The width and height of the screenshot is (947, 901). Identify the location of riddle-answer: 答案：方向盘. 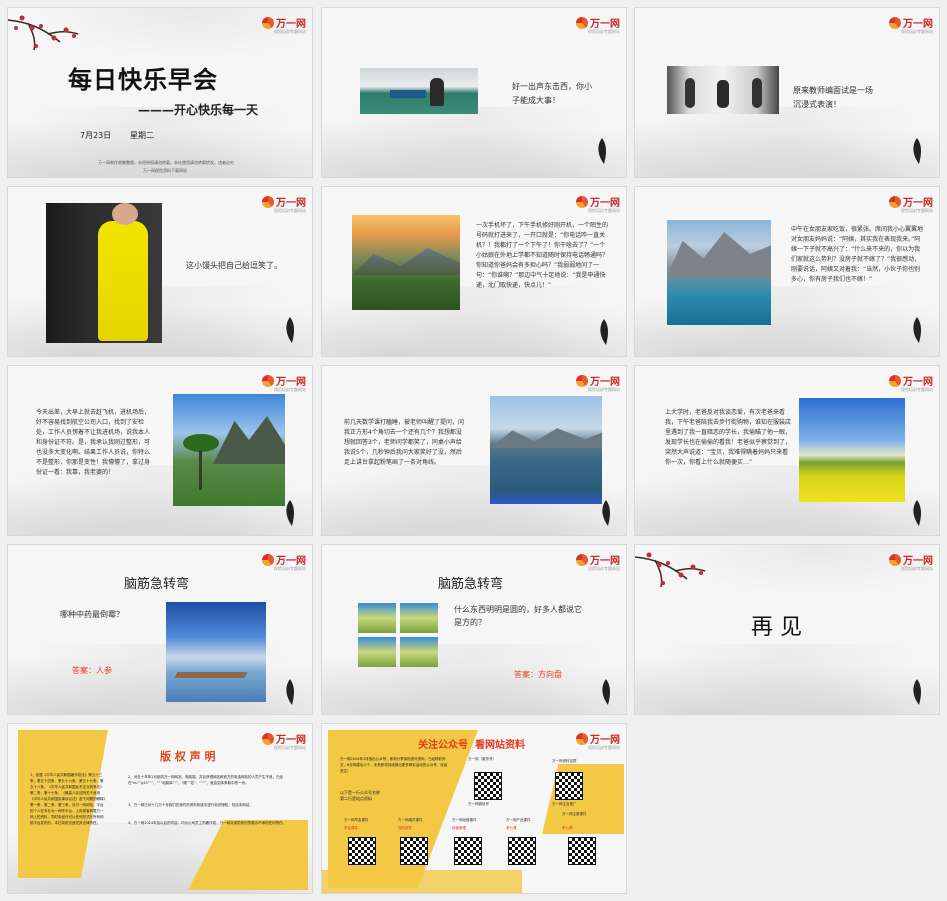
(538, 674).